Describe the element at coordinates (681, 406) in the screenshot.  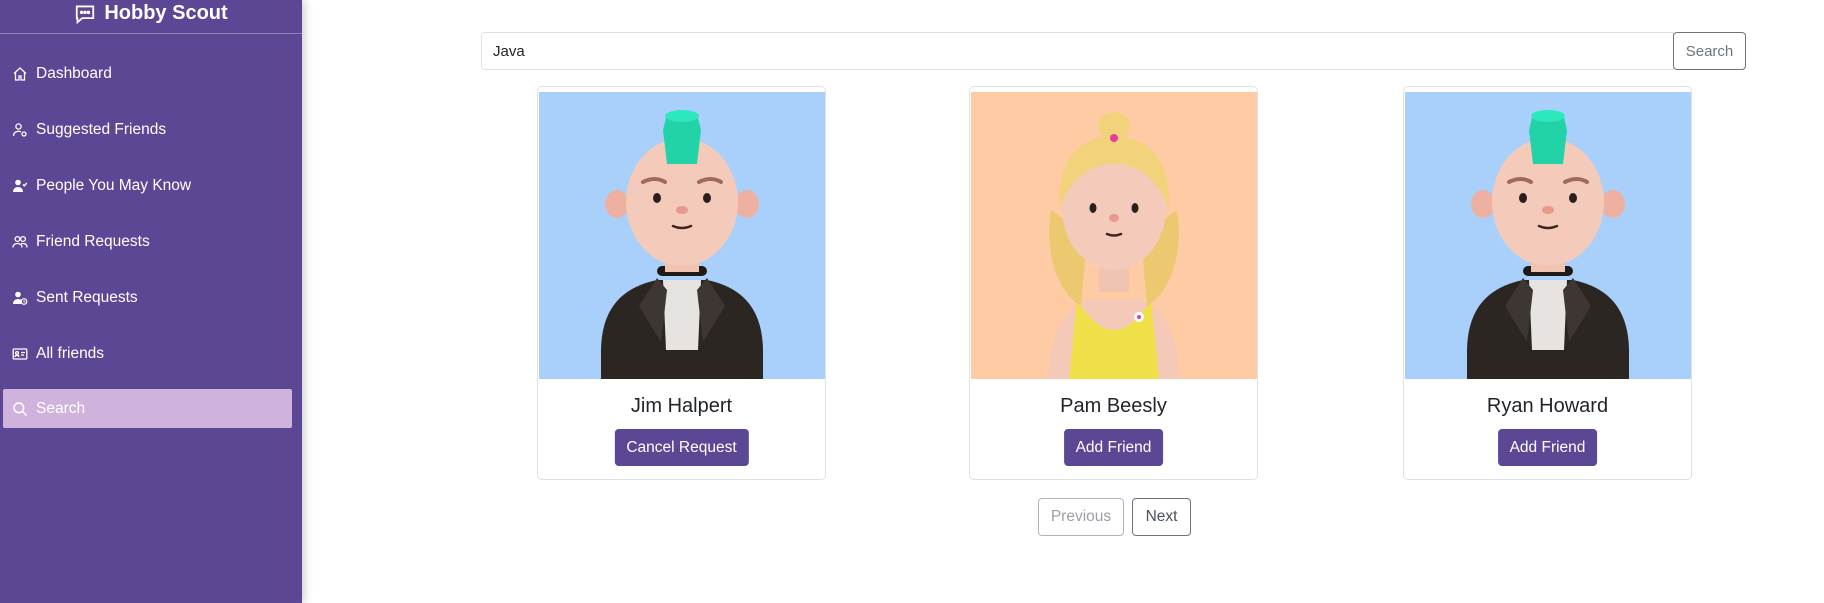
I see `card-name: Jim Halpert` at that location.